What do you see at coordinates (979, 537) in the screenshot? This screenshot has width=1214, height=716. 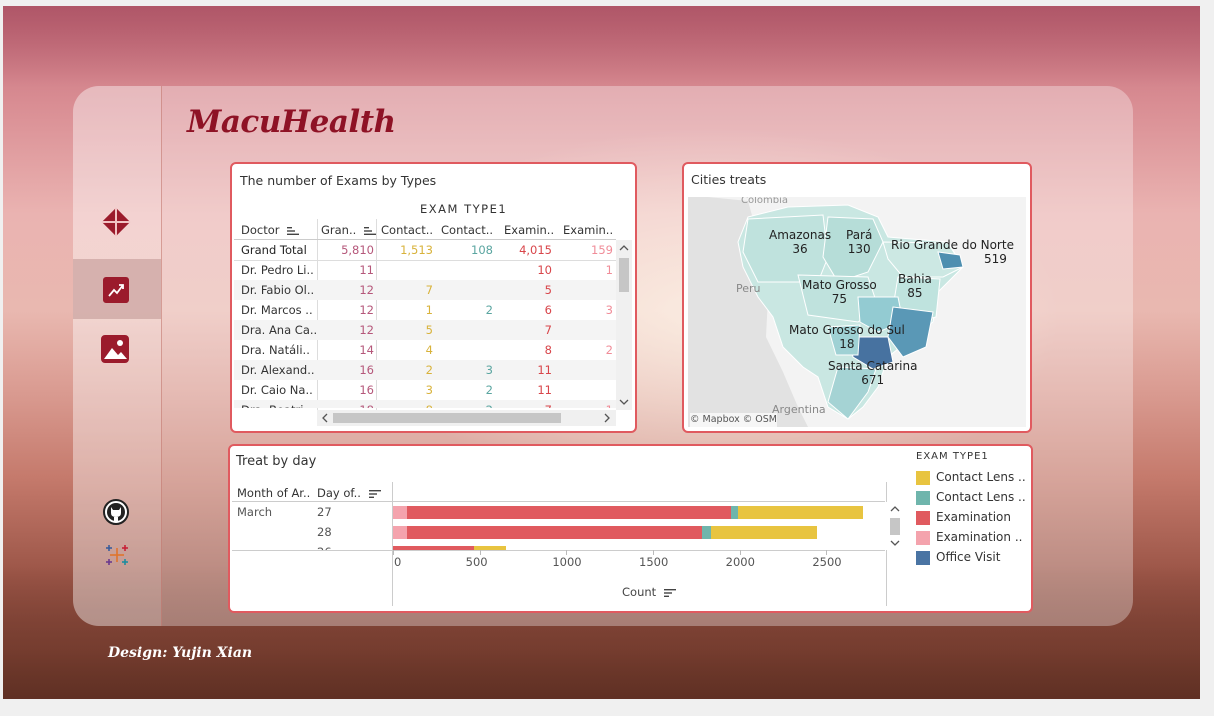 I see `legend-label: Examination ..` at bounding box center [979, 537].